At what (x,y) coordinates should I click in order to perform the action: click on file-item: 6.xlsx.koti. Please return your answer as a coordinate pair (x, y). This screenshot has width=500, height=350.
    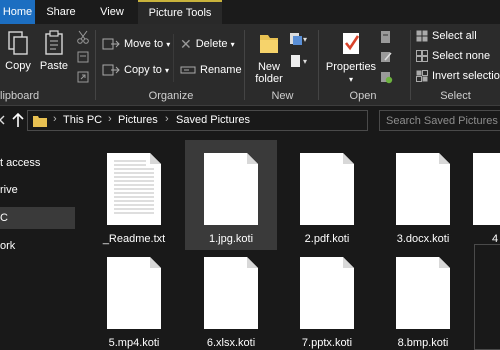
    Looking at the image, I should click on (231, 297).